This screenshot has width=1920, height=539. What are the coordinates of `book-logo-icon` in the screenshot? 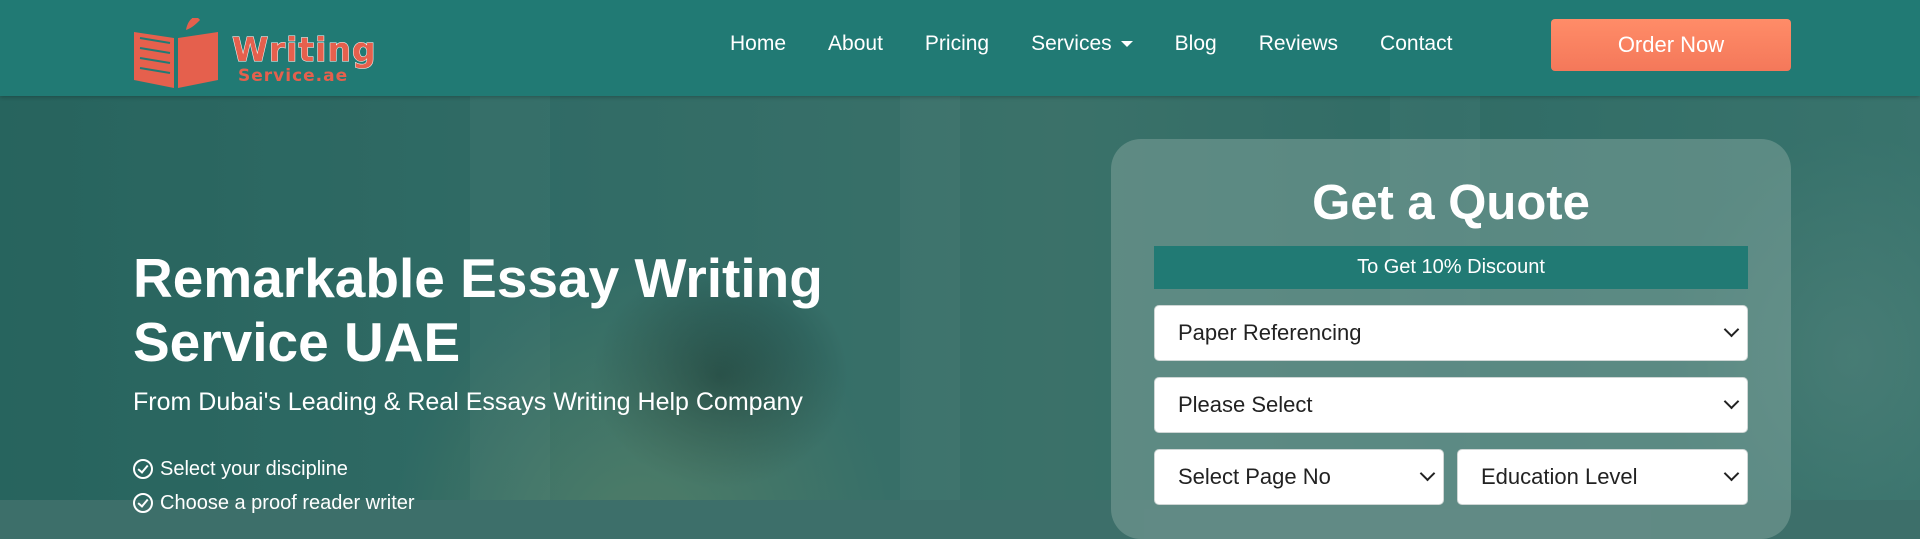 It's located at (176, 53).